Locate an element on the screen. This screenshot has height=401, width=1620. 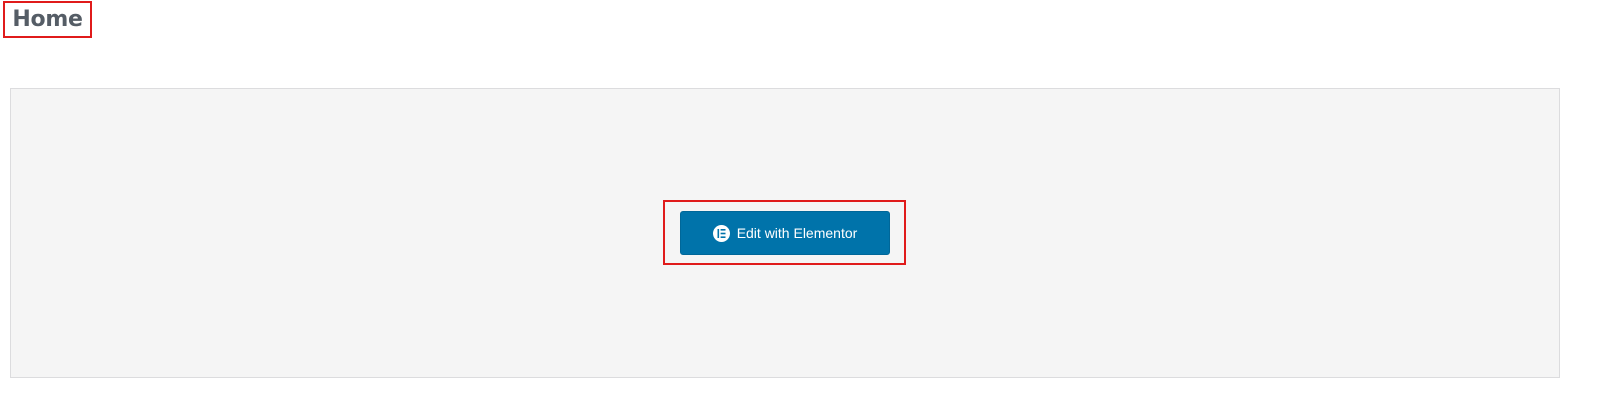
edit-with-elementor-button: Edit with Elementor is located at coordinates (785, 233).